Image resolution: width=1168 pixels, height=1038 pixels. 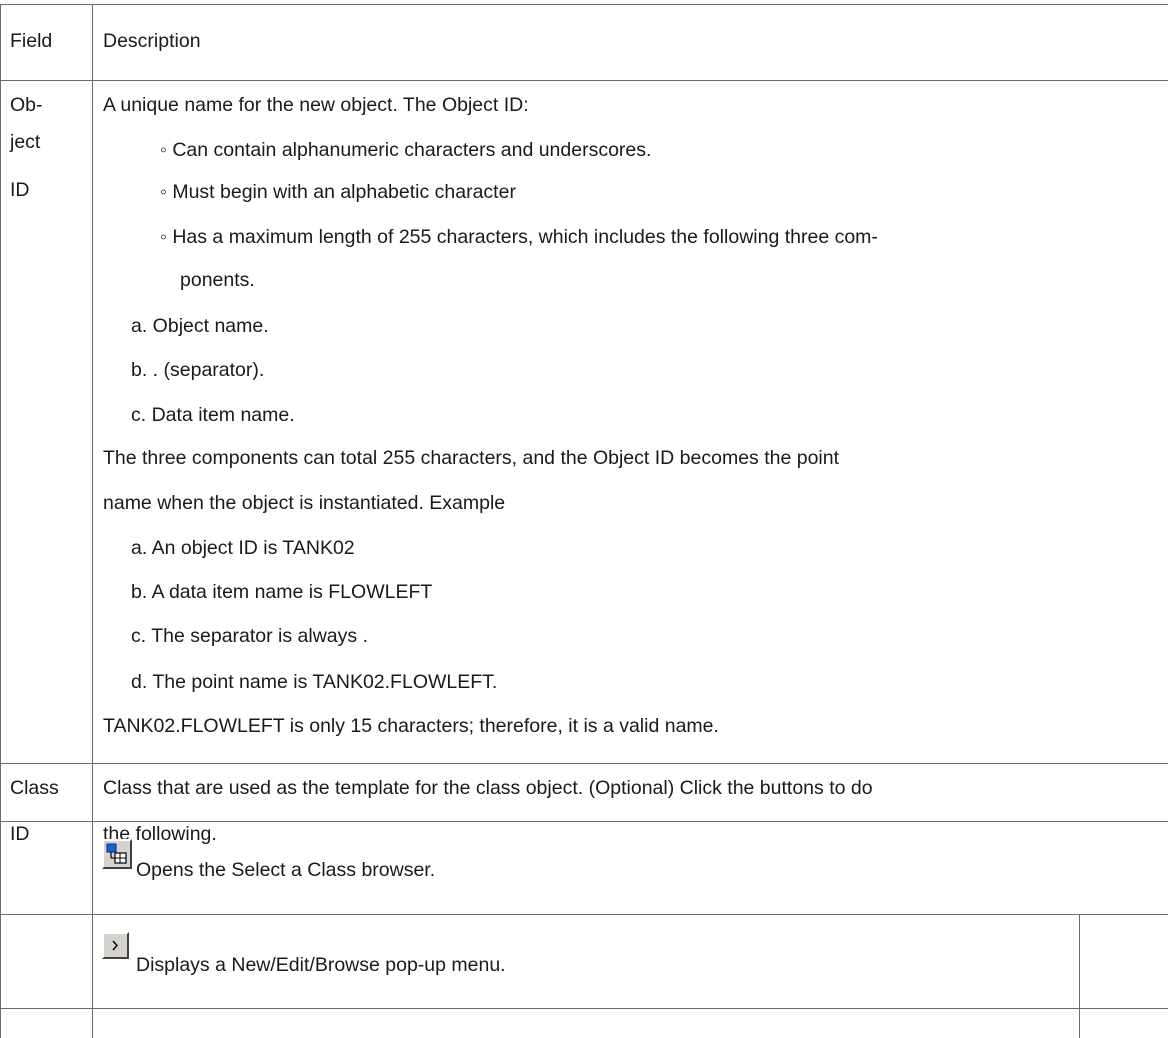 What do you see at coordinates (321, 965) in the screenshot?
I see `popup-menu-description: Displays a New/Edit/Browse pop-up menu.` at bounding box center [321, 965].